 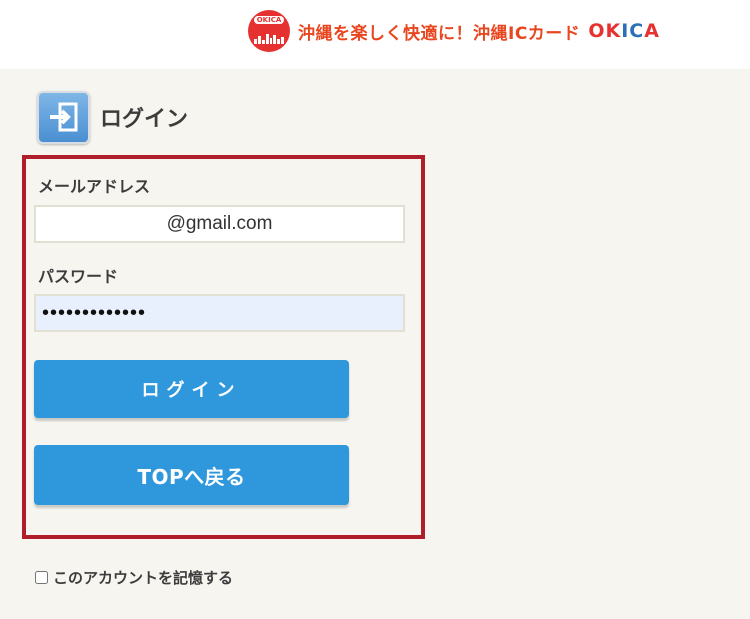 What do you see at coordinates (269, 20) in the screenshot?
I see `logo-mini-text: OKICA` at bounding box center [269, 20].